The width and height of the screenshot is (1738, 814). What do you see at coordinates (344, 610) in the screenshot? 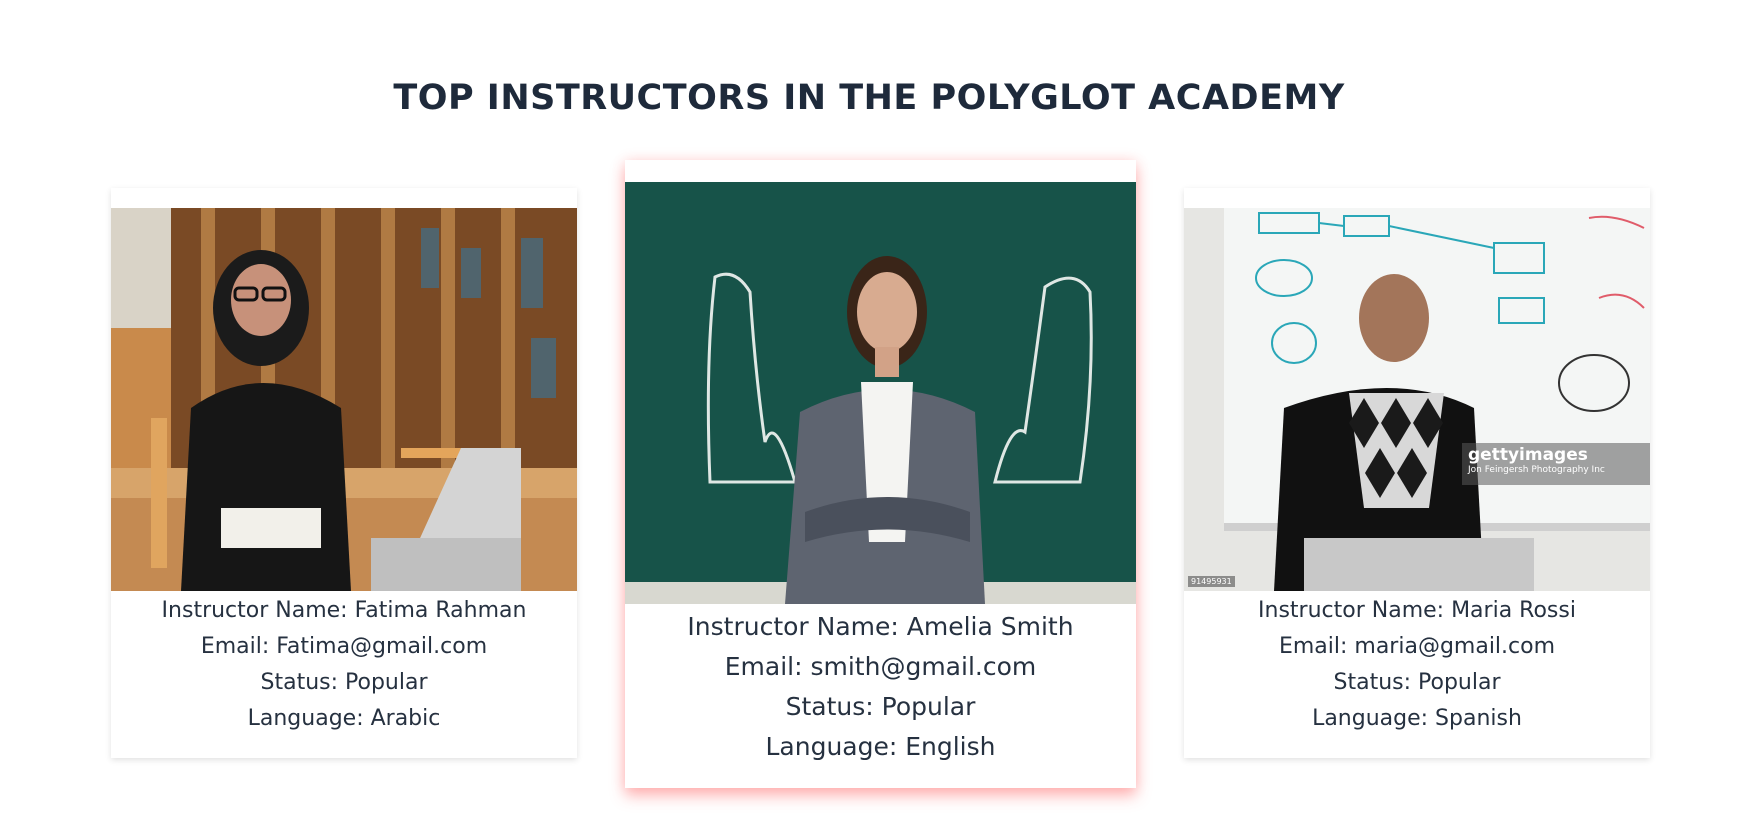
I see `instructor-name: Instructor Name: Fatima Rahman` at bounding box center [344, 610].